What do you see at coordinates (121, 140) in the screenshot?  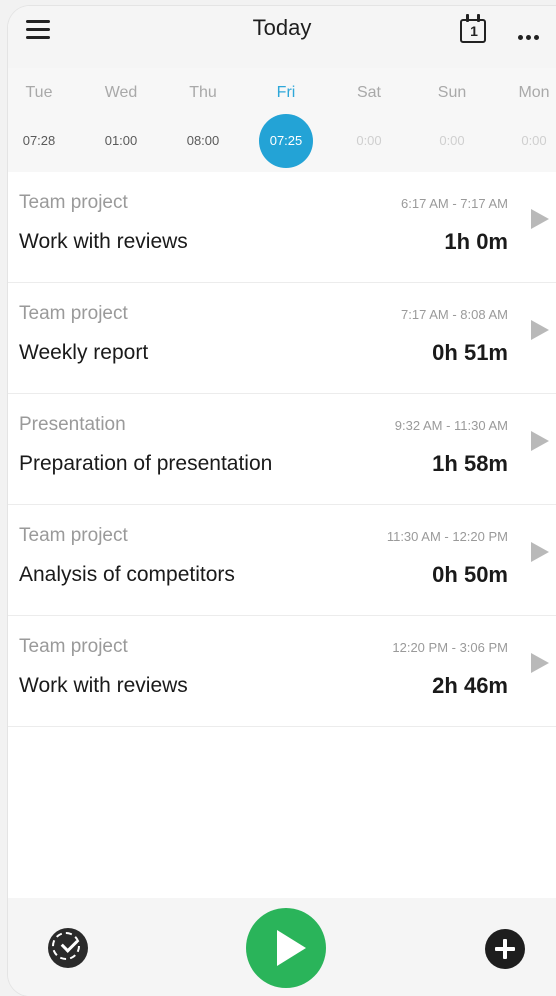 I see `day-total: 01:00` at bounding box center [121, 140].